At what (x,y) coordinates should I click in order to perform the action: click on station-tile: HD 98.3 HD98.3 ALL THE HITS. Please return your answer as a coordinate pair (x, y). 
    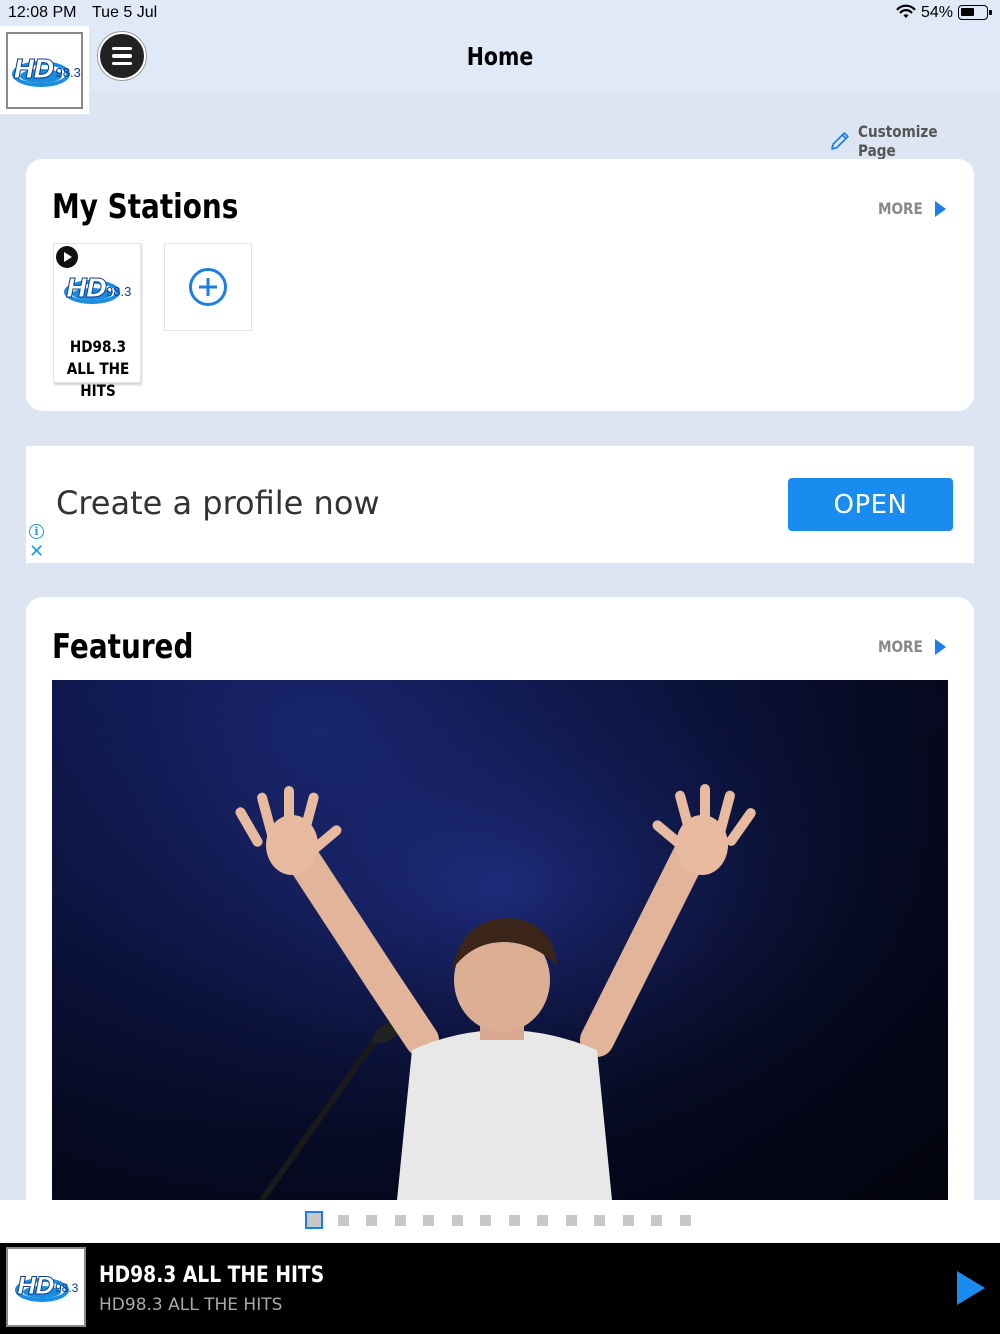
    Looking at the image, I should click on (97, 321).